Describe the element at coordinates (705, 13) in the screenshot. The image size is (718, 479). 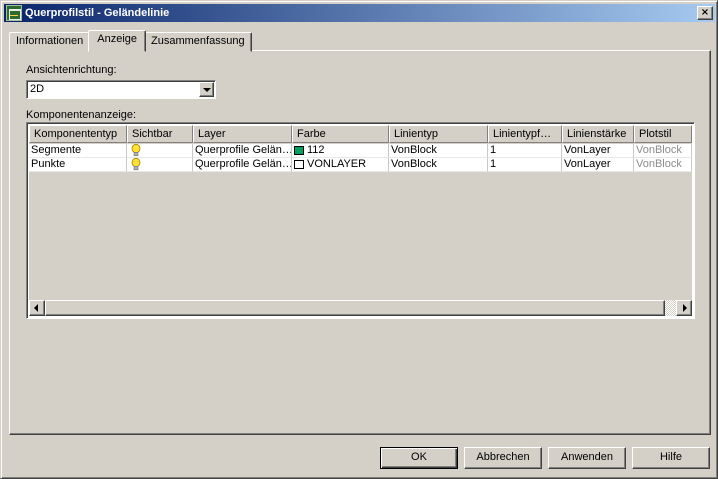
I see `close-button: ×` at that location.